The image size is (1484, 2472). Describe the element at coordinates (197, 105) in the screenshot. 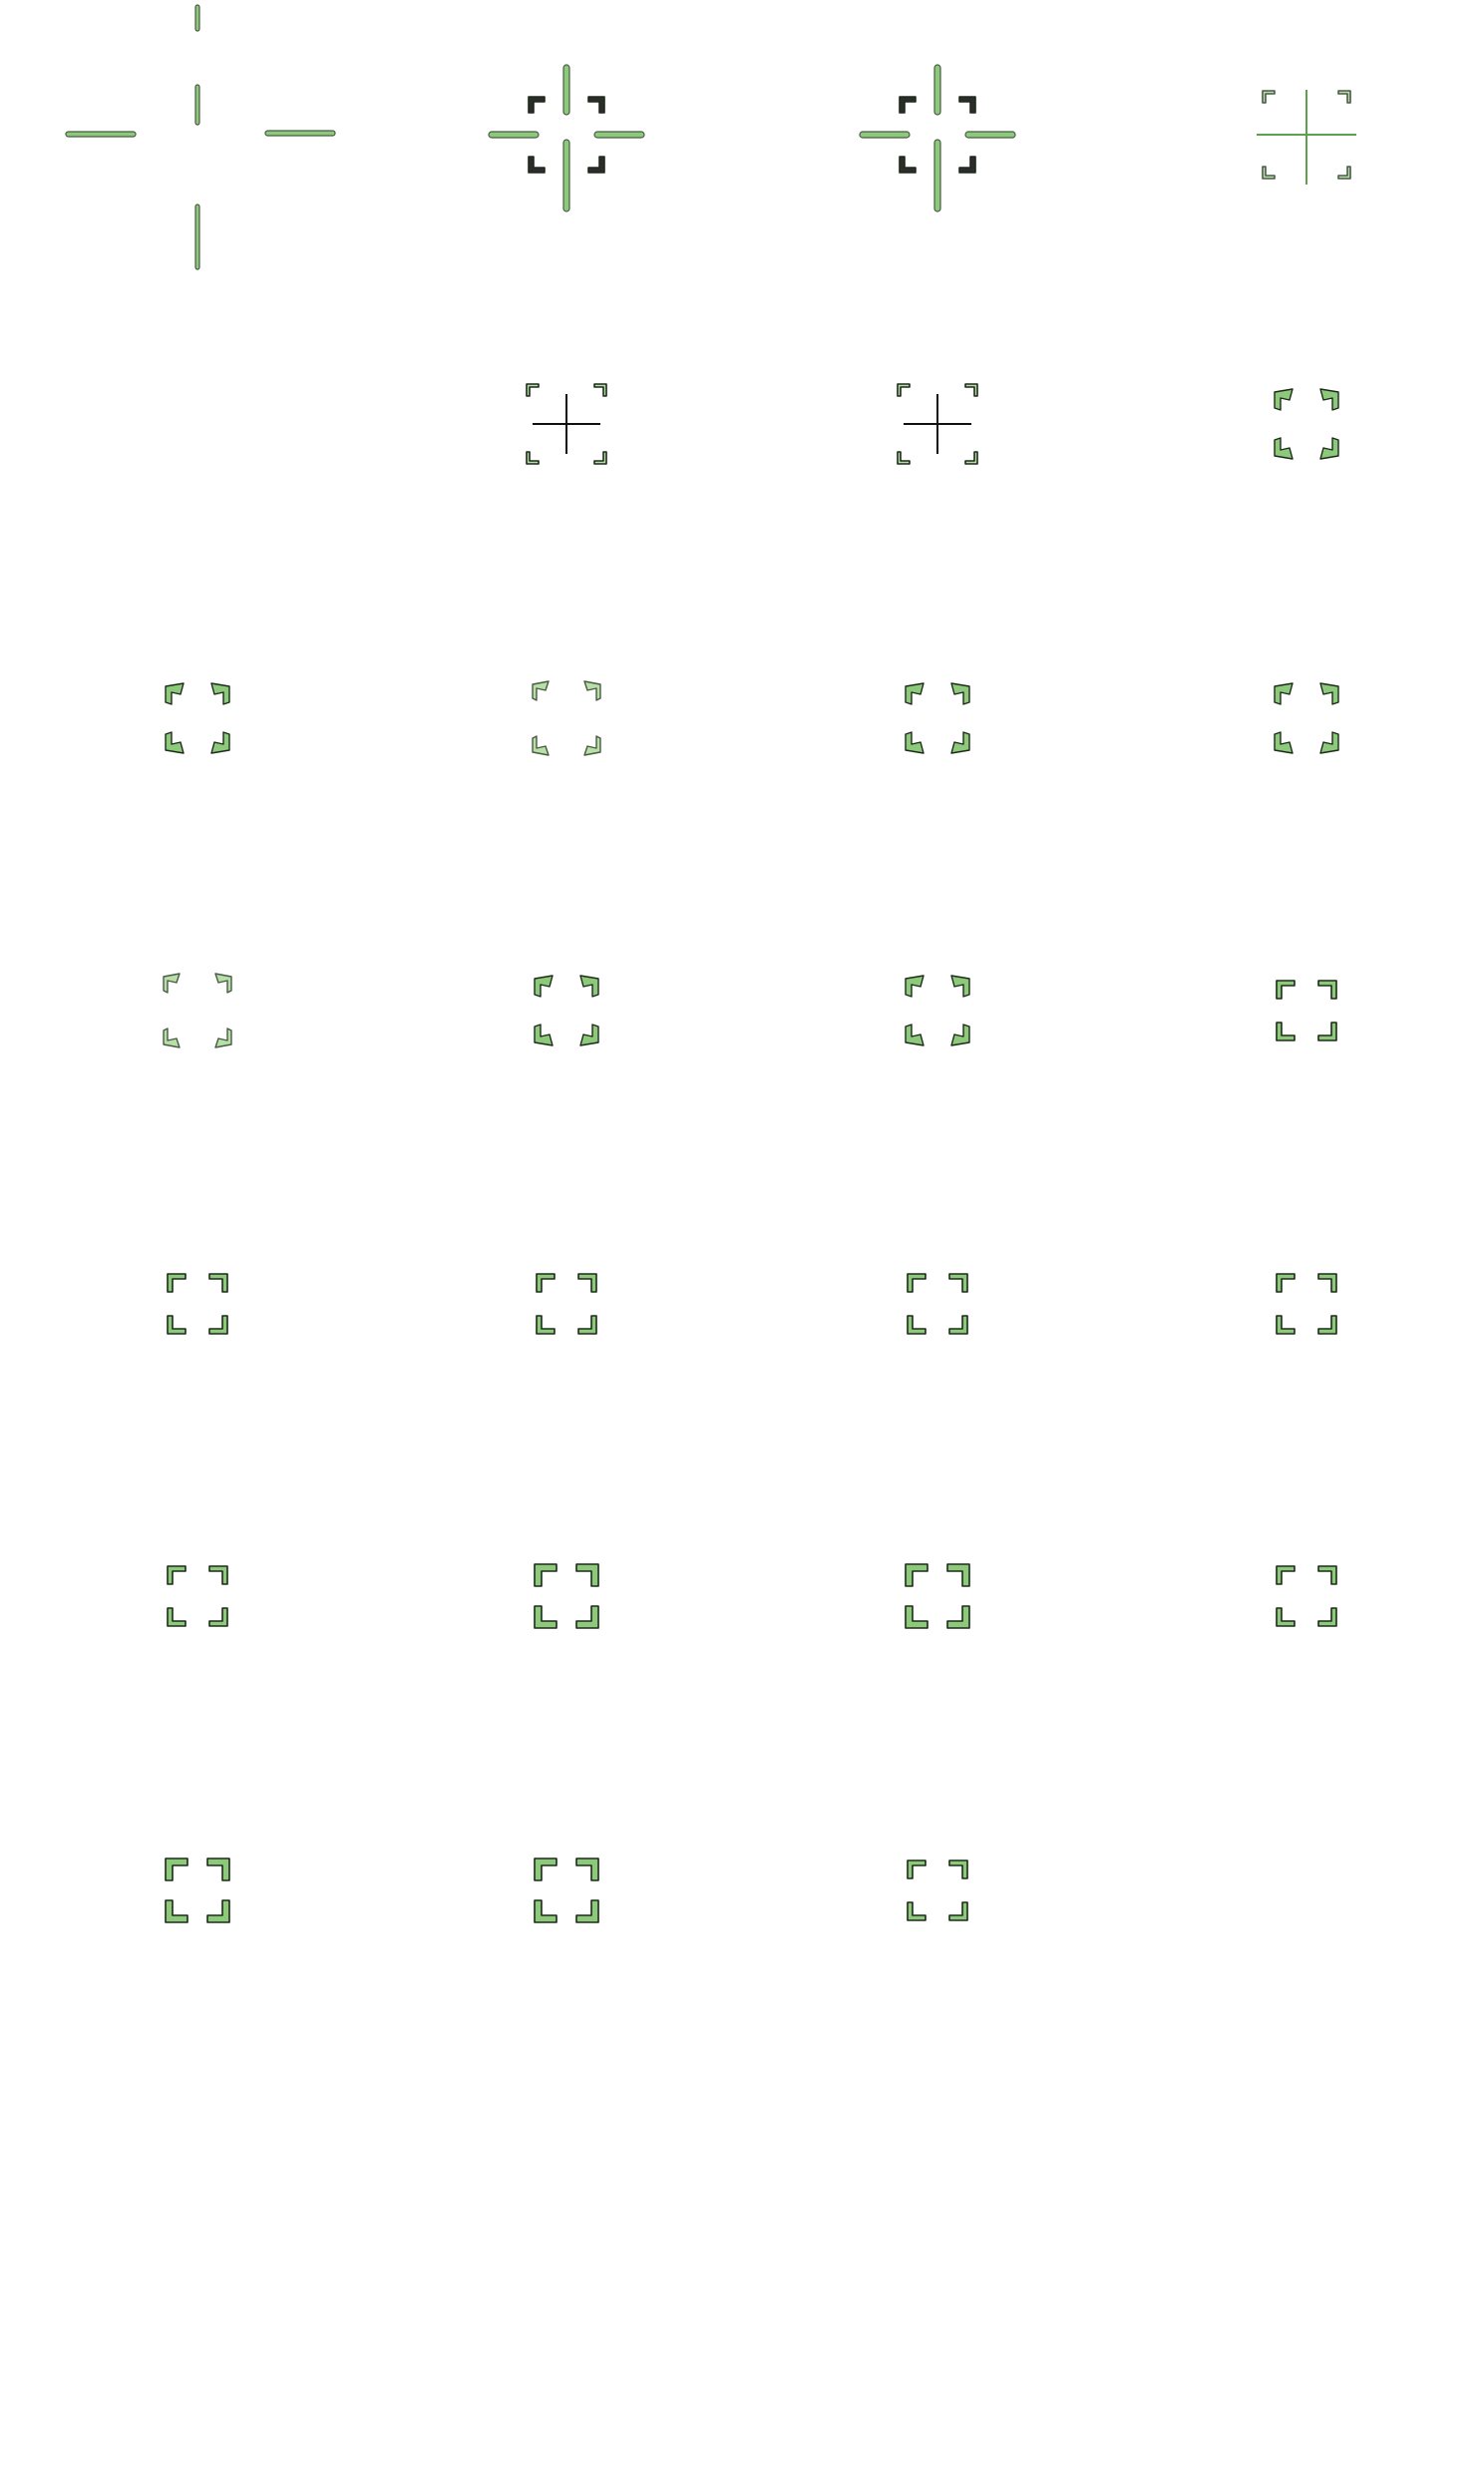

I see `crosshair-arm-top-inner` at that location.